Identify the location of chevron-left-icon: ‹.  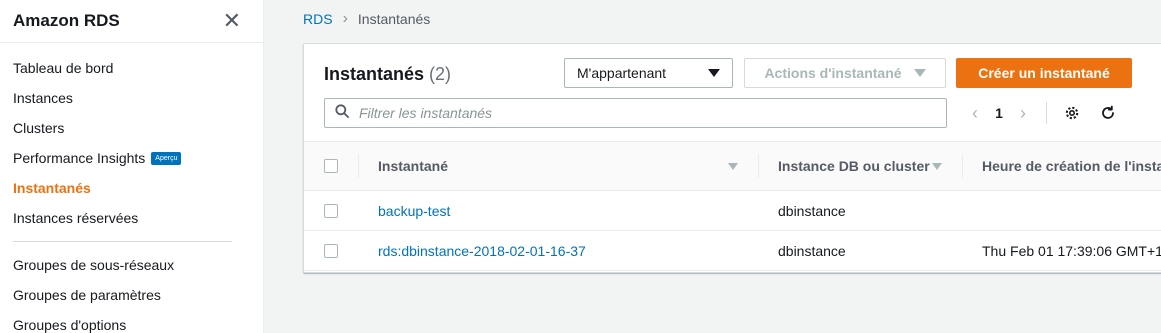
(975, 113).